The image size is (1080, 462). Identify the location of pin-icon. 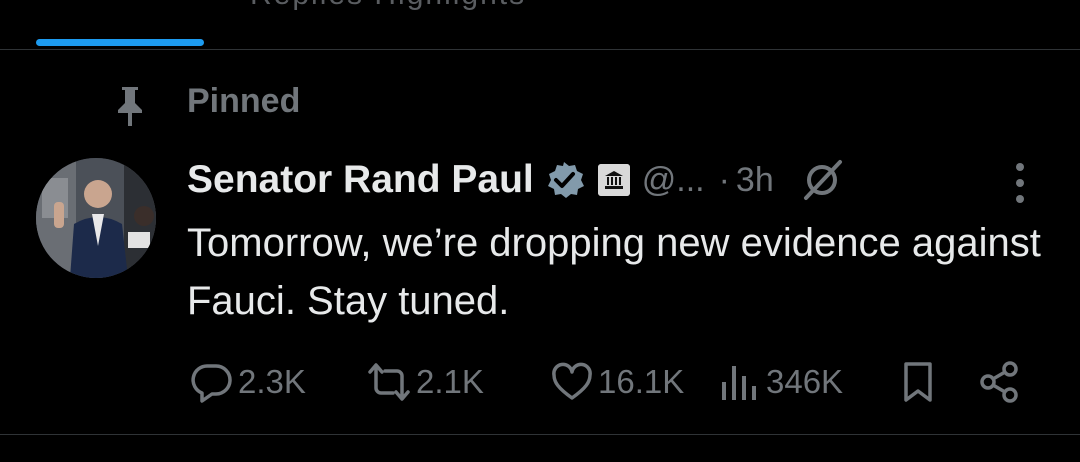
(130, 106).